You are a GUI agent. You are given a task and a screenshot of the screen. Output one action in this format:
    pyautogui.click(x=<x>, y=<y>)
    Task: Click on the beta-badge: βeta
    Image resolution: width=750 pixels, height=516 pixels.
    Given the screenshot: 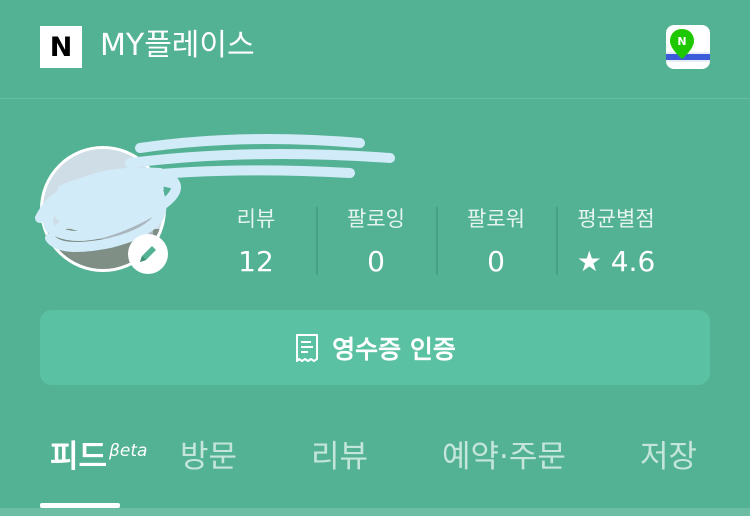 What is the action you would take?
    pyautogui.click(x=128, y=451)
    